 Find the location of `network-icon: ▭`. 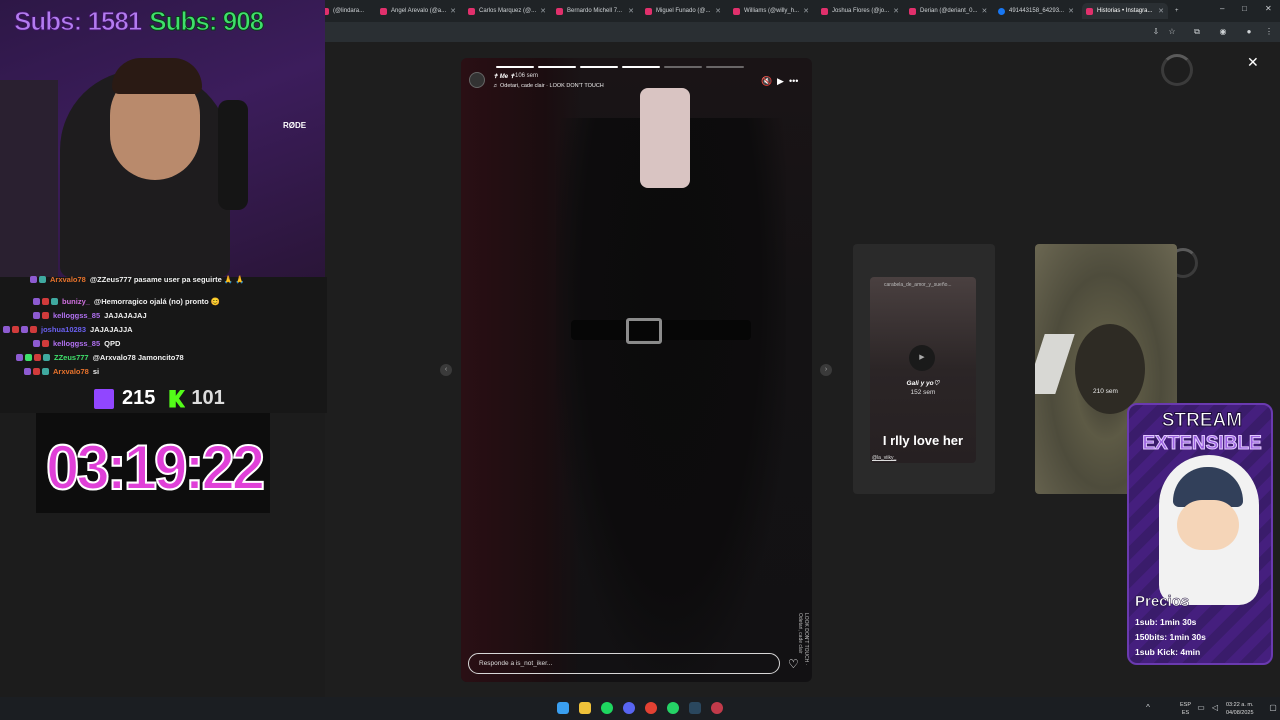

network-icon: ▭ is located at coordinates (1201, 708).